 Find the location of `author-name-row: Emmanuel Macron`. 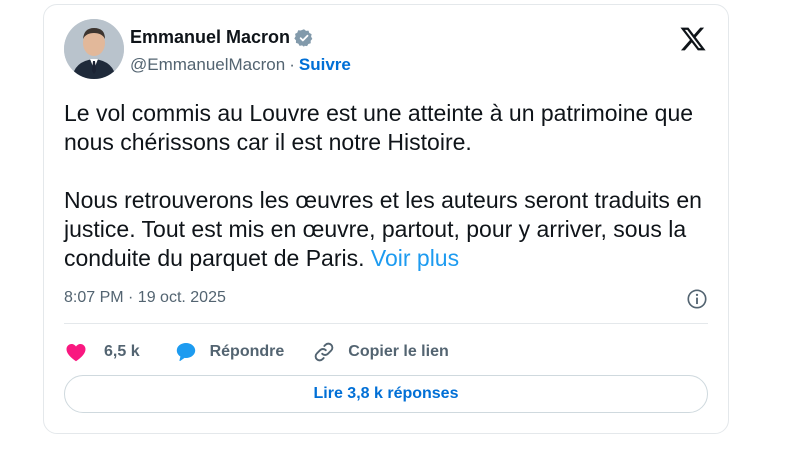

author-name-row: Emmanuel Macron is located at coordinates (222, 37).